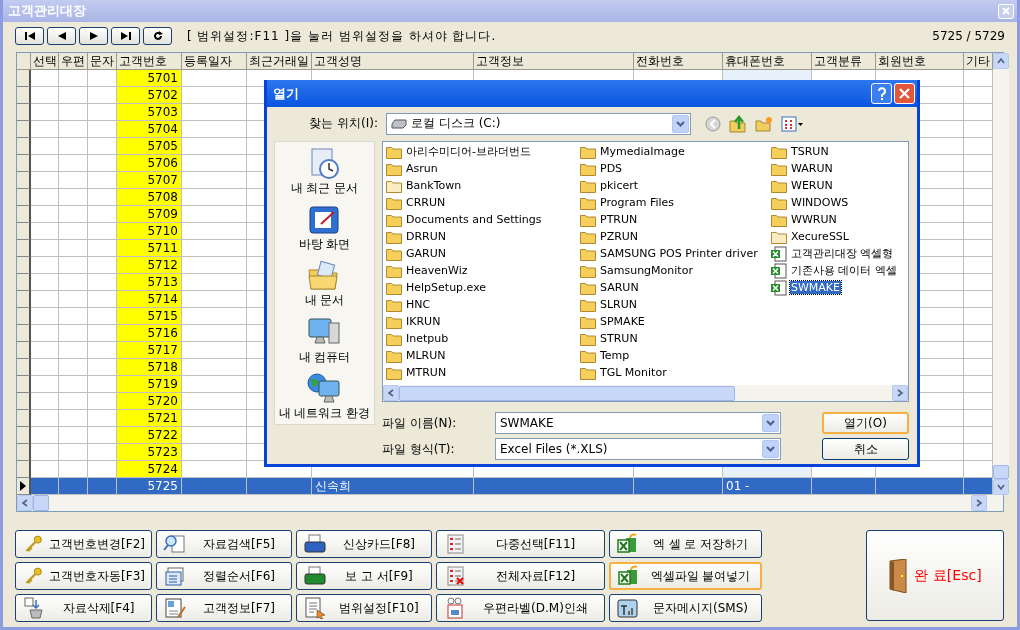 The height and width of the screenshot is (630, 1020). I want to click on file-name: SAMSUNG POS Printer driver, so click(679, 253).